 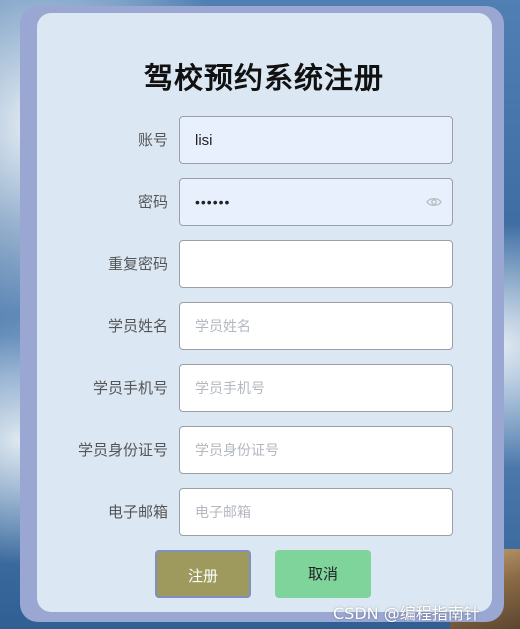 What do you see at coordinates (310, 202) in the screenshot?
I see `password-input` at bounding box center [310, 202].